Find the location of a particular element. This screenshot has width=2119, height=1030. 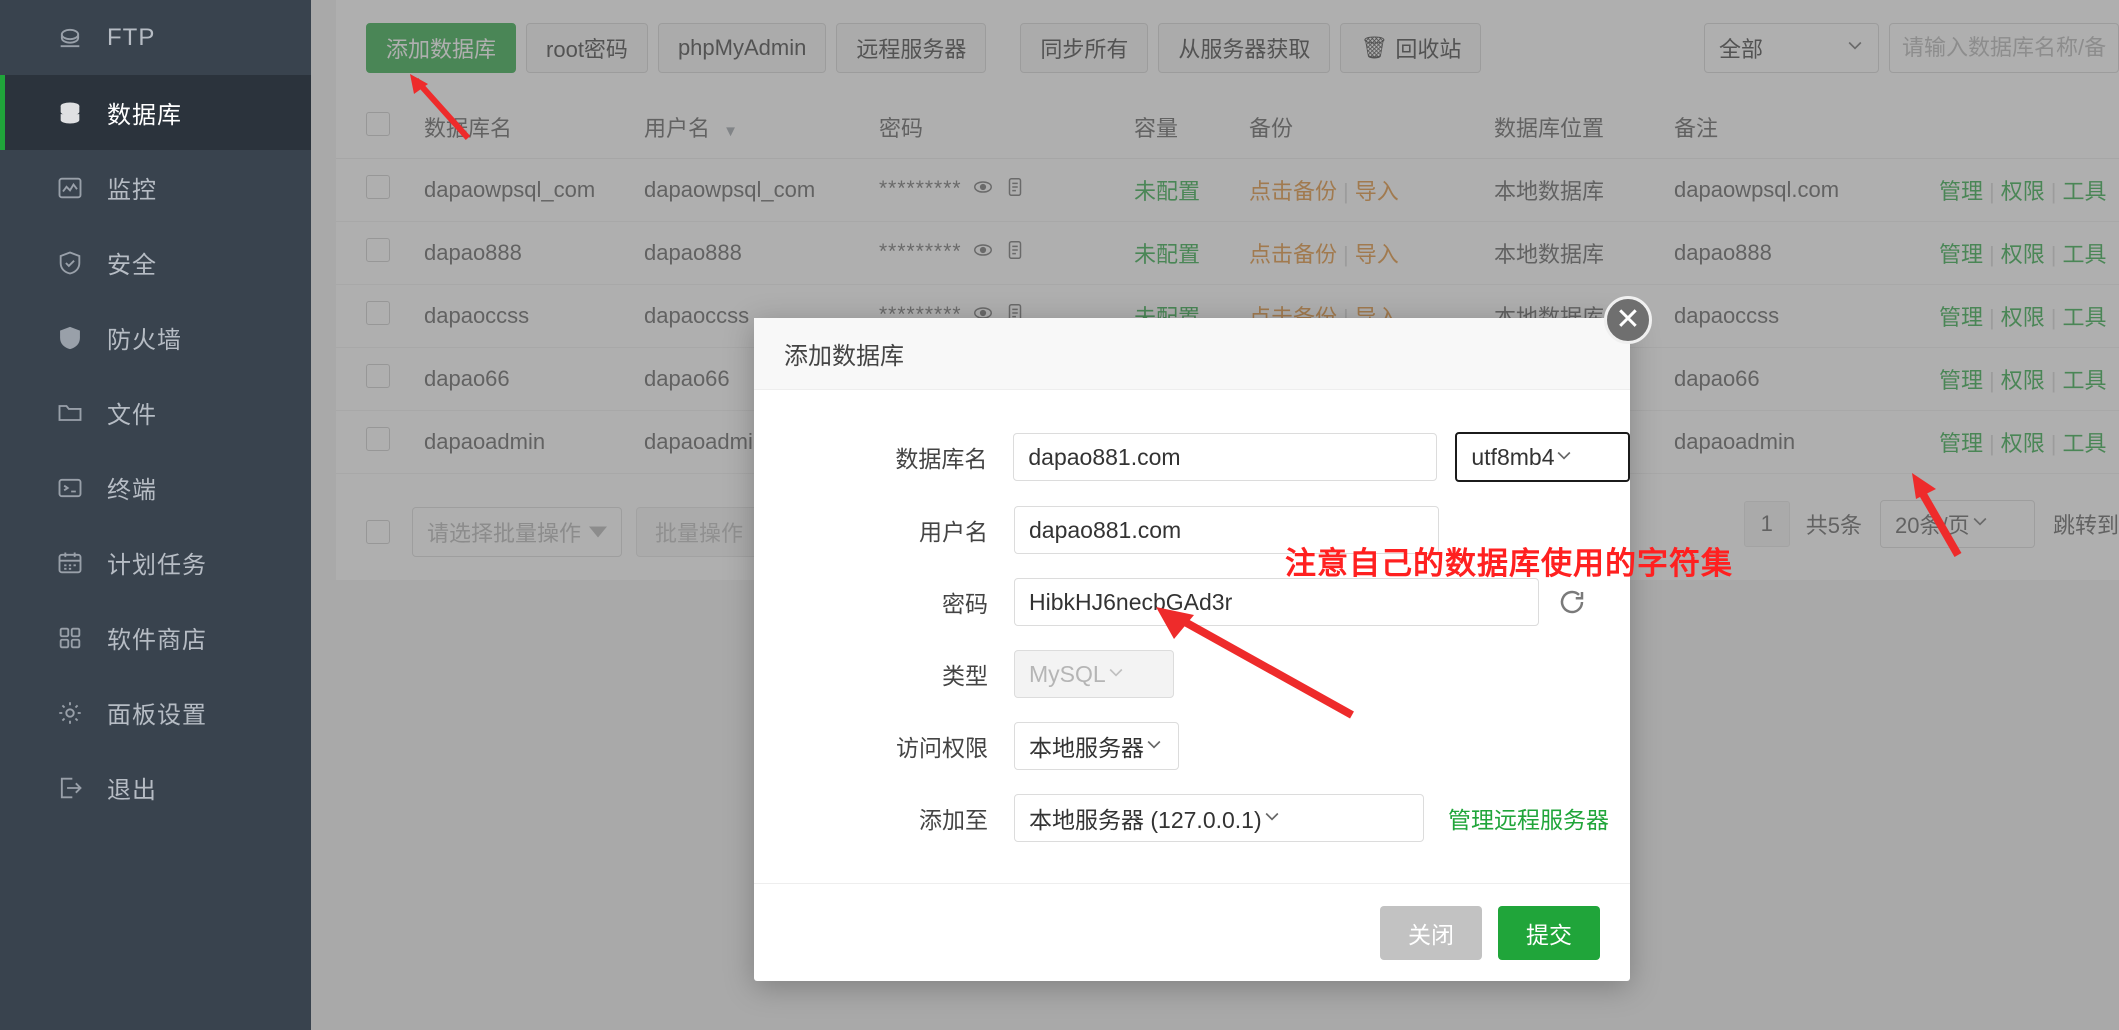

password-input is located at coordinates (1276, 602).